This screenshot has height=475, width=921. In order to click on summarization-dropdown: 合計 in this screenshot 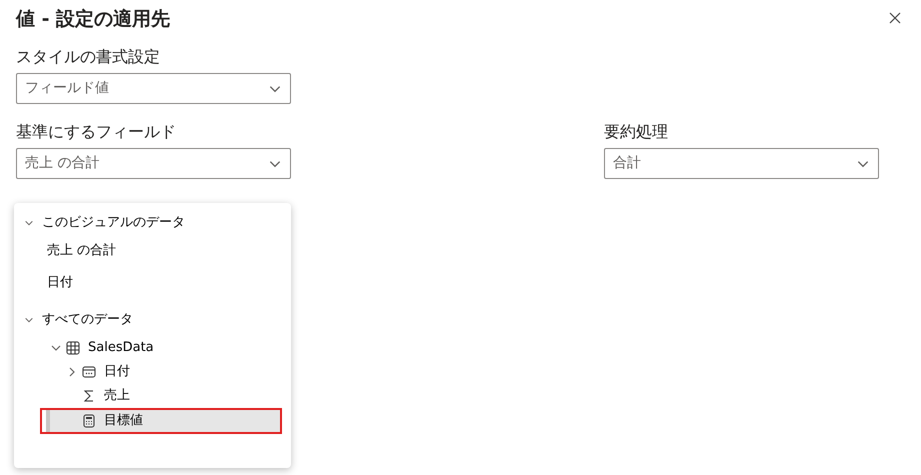, I will do `click(741, 163)`.